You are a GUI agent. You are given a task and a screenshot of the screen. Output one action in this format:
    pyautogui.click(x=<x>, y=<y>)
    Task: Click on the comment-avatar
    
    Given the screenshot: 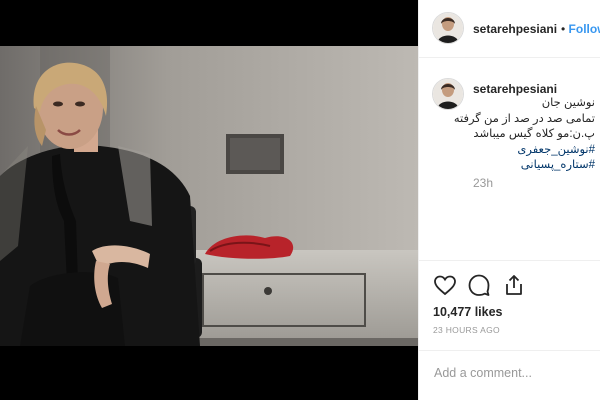 What is the action you would take?
    pyautogui.click(x=448, y=94)
    